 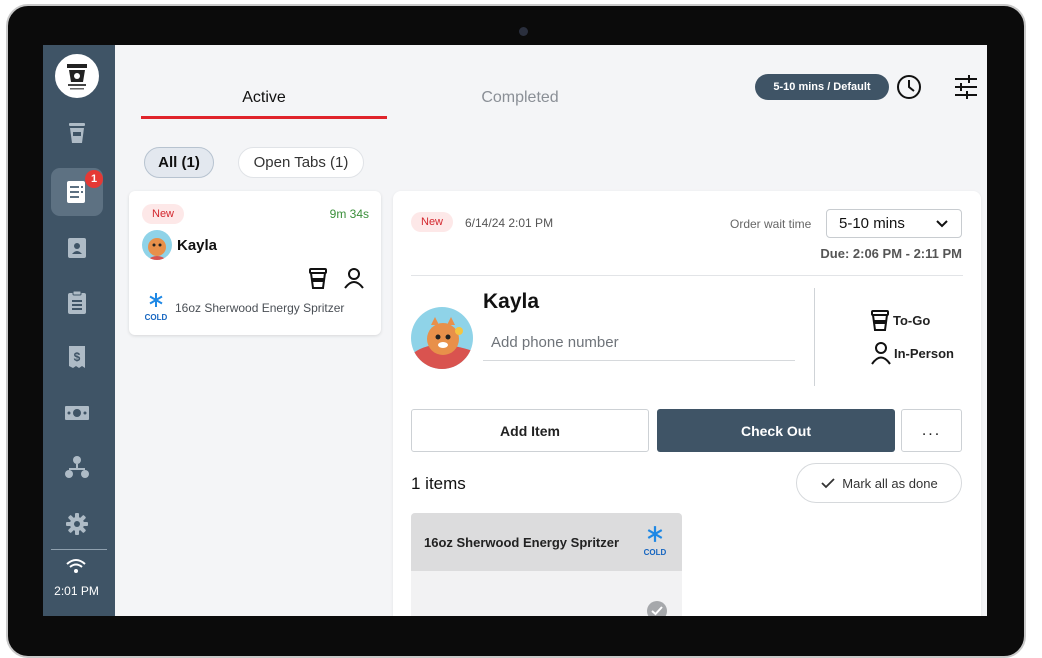 I want to click on detail-divider, so click(x=687, y=275).